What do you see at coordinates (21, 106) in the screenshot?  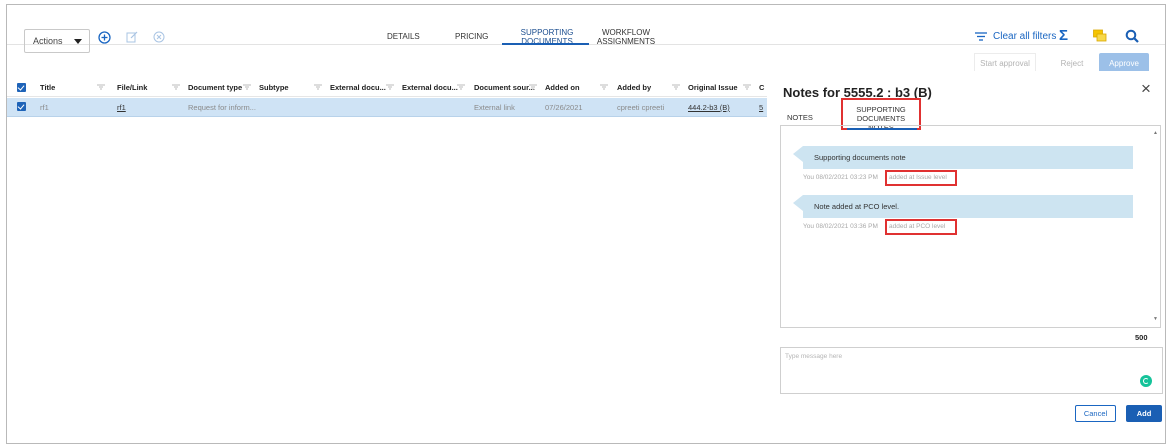 I see `row-checkbox` at bounding box center [21, 106].